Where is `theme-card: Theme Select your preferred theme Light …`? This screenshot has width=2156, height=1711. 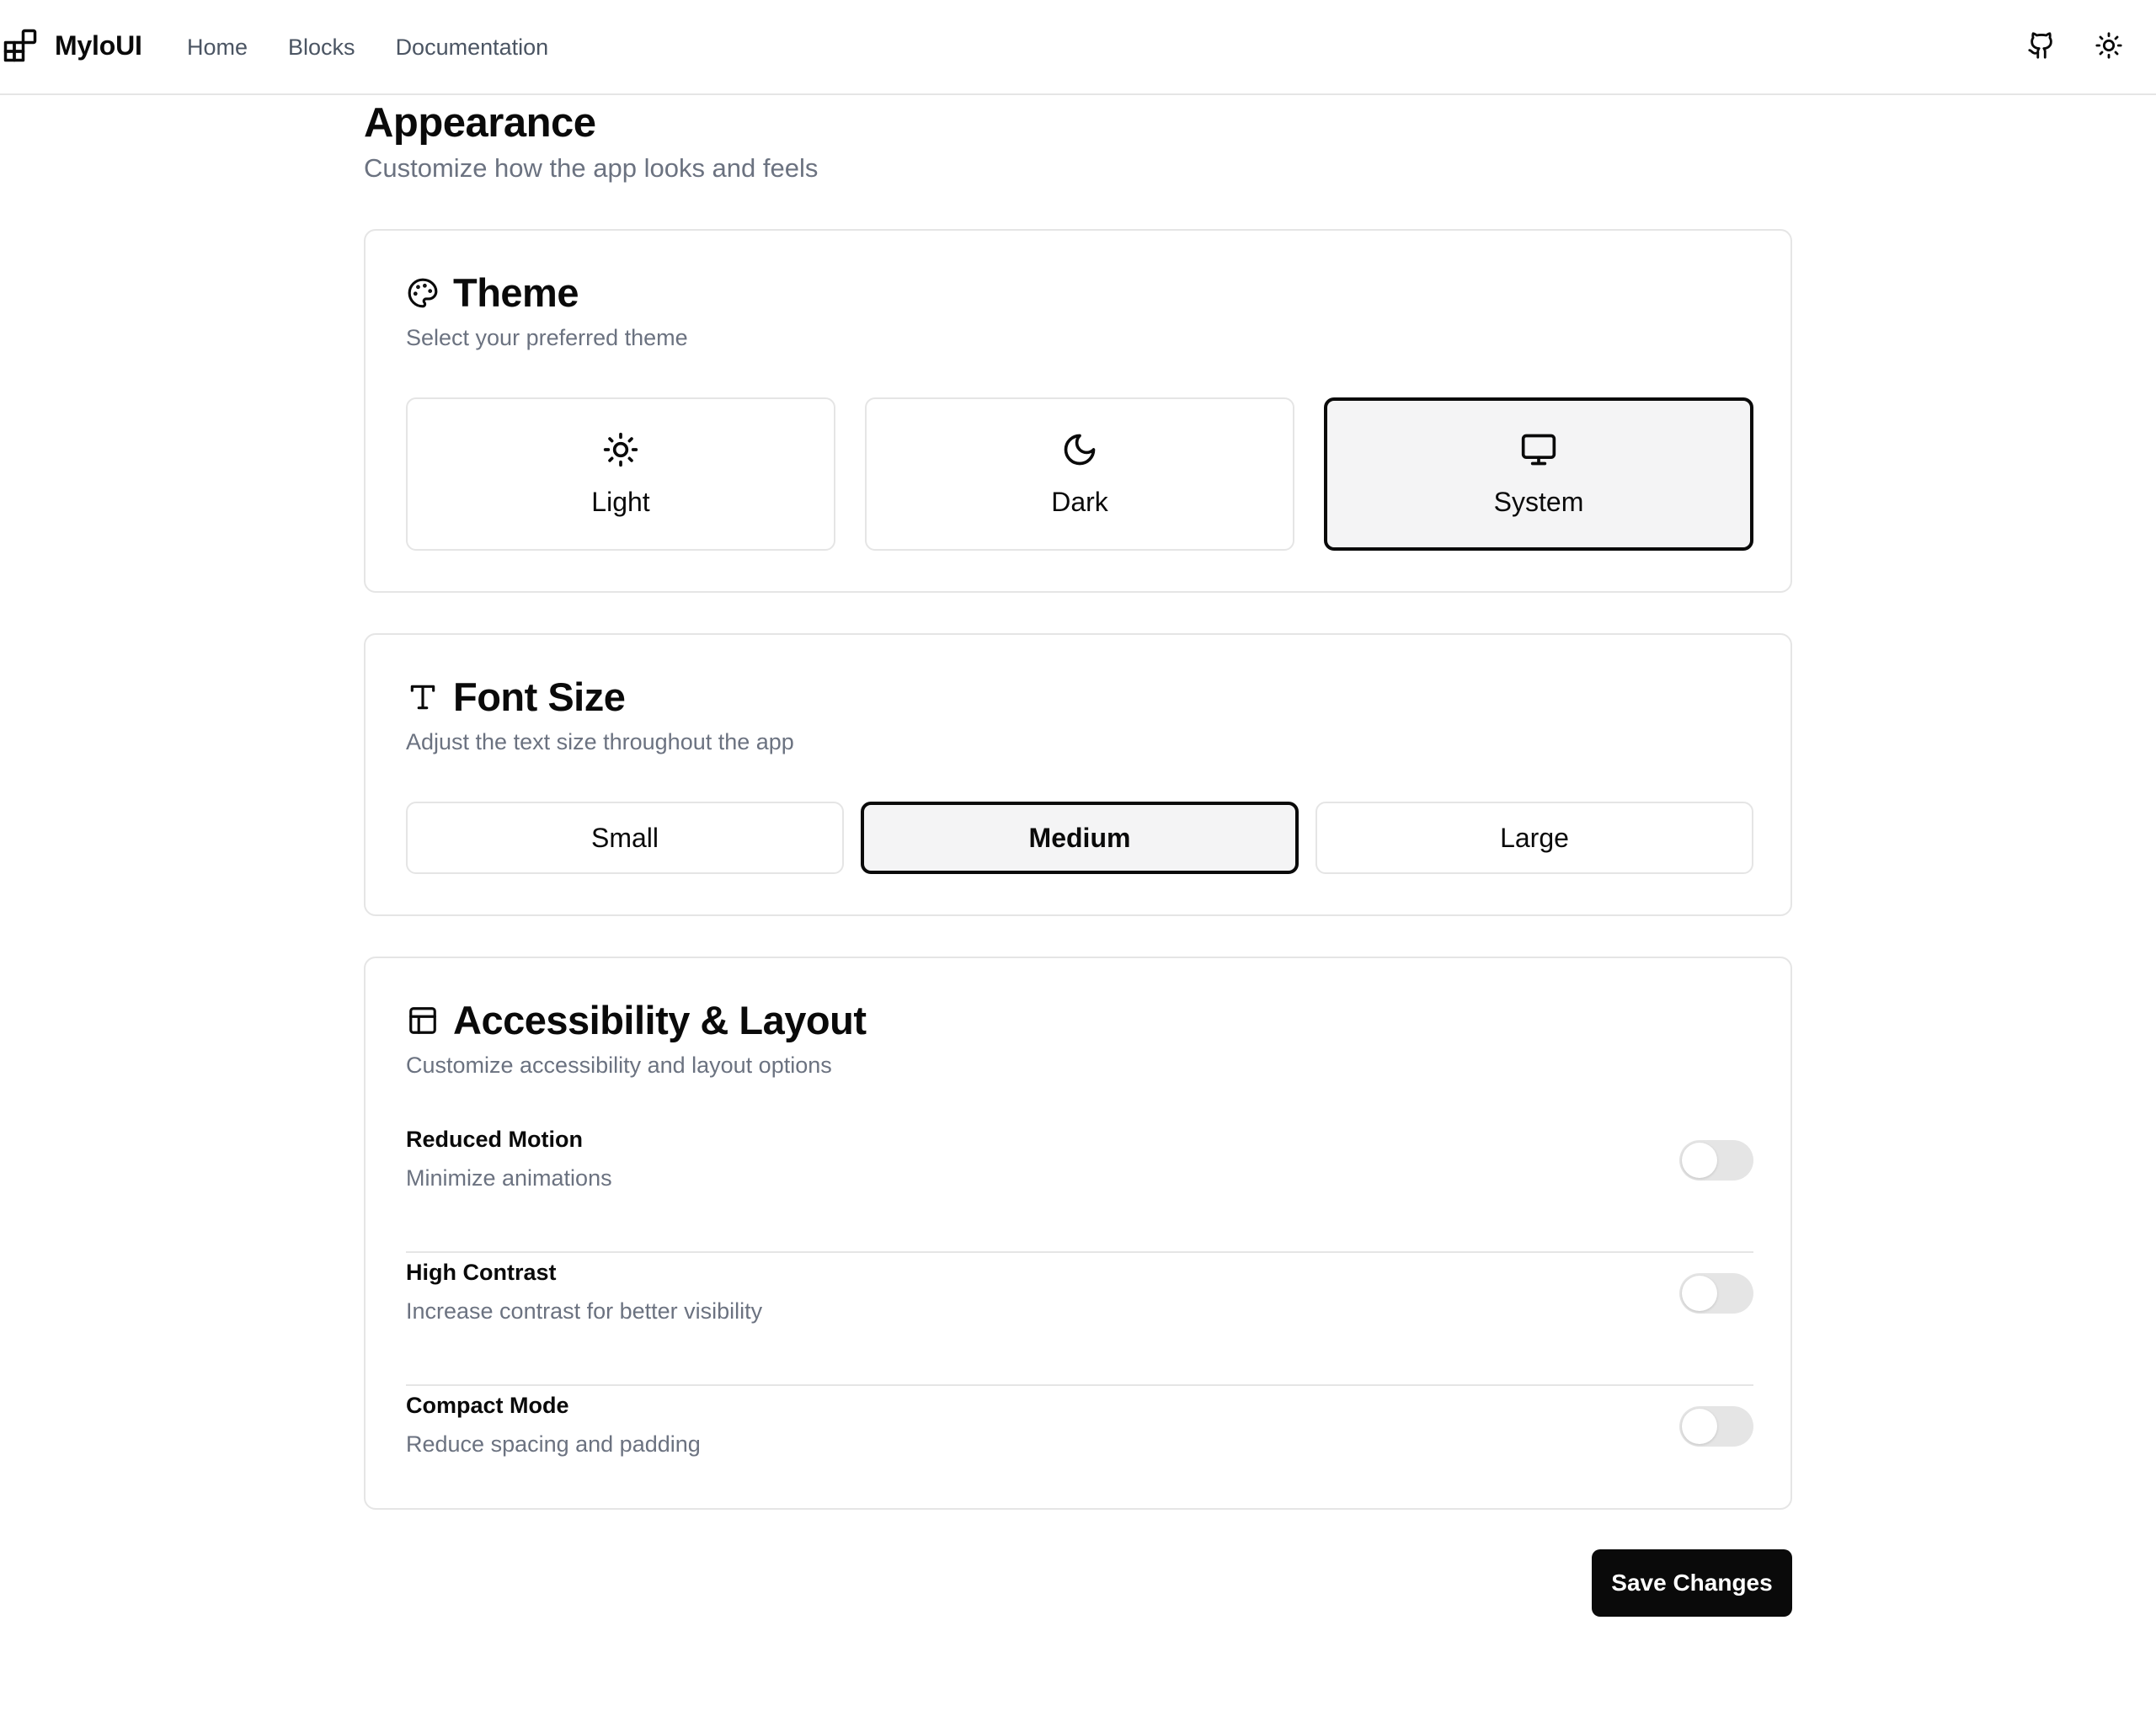 theme-card: Theme Select your preferred theme Light … is located at coordinates (1078, 411).